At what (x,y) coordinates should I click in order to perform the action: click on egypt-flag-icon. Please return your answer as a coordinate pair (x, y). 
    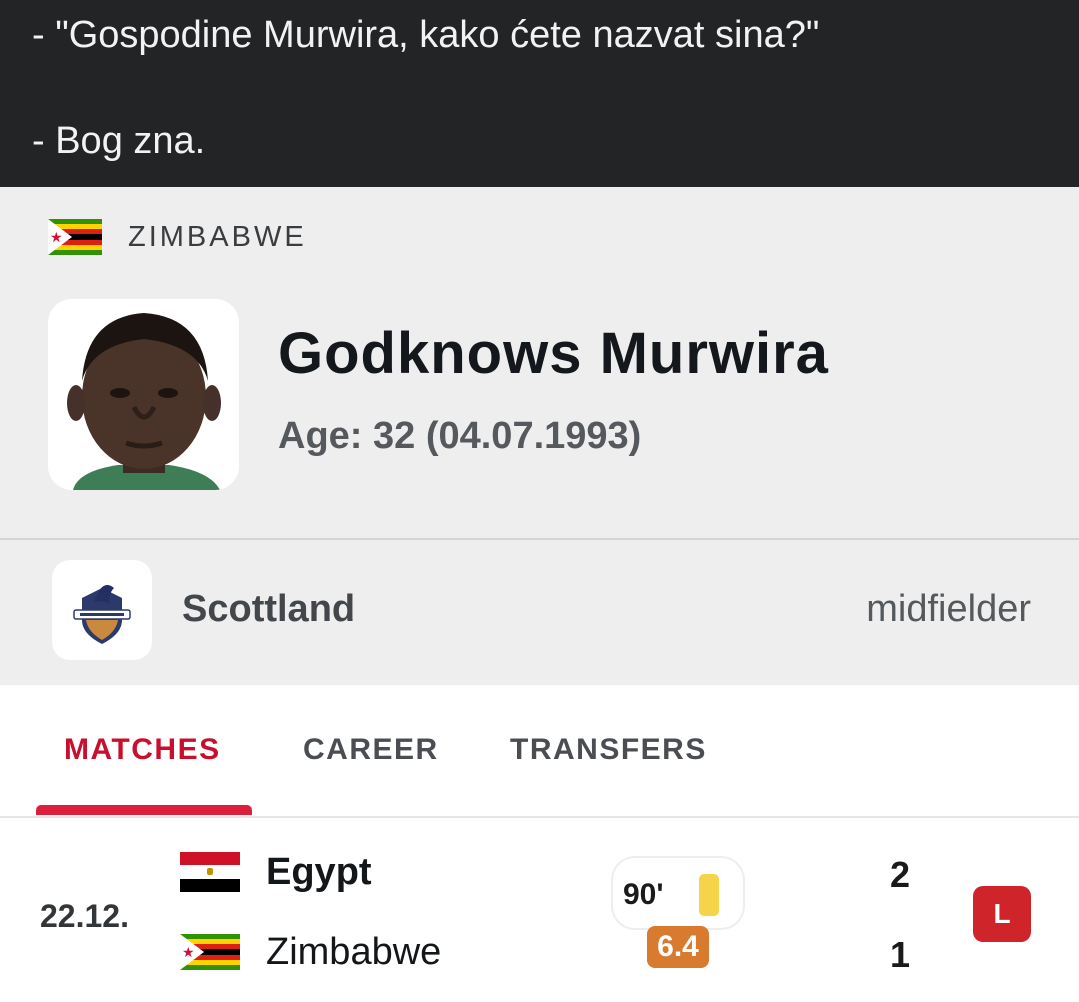
    Looking at the image, I should click on (210, 872).